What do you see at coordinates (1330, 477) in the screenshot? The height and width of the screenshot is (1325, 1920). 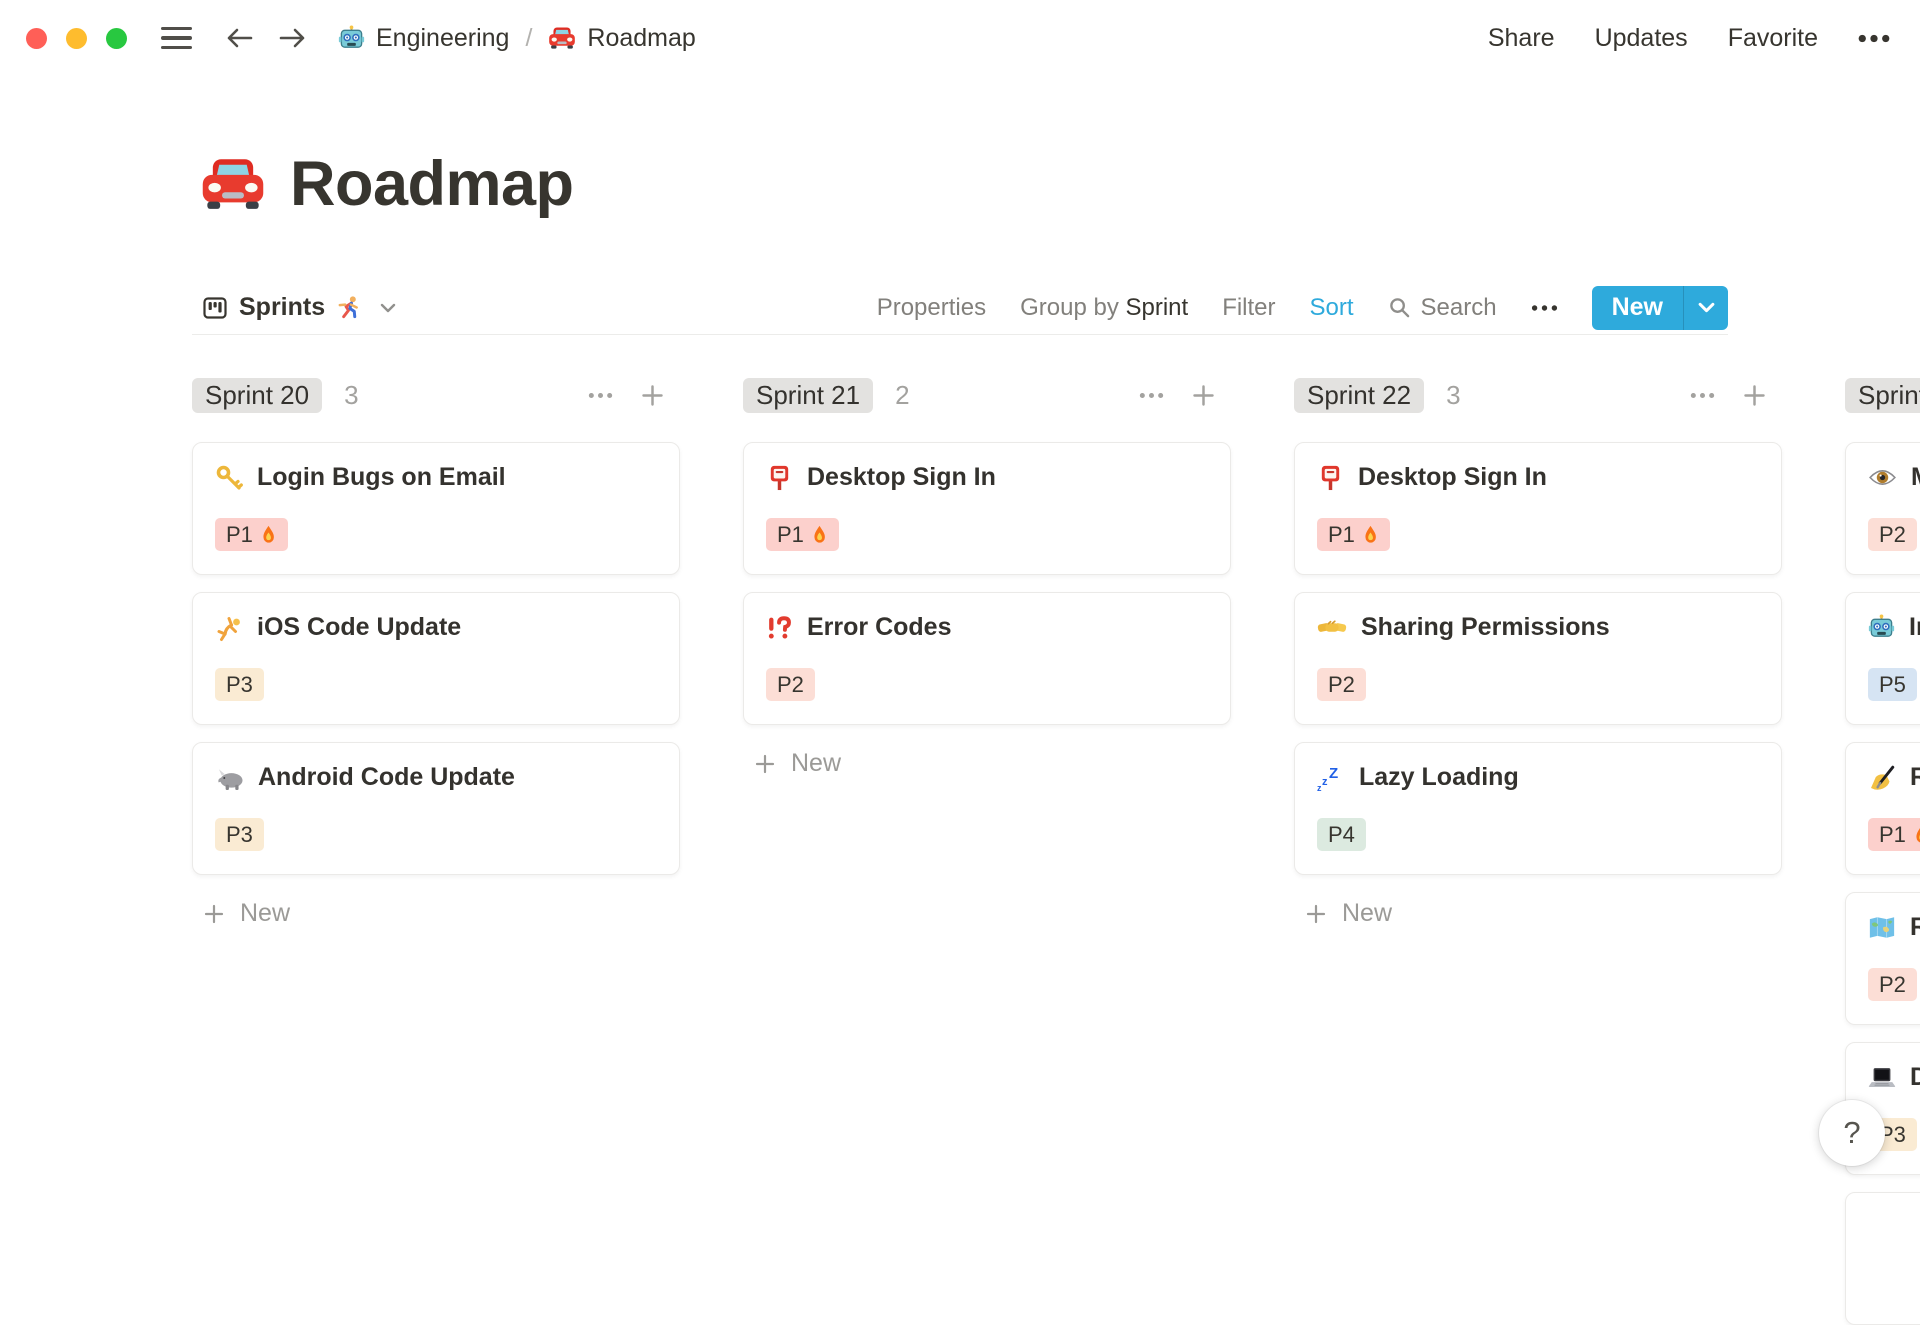 I see `postbox-emoji` at bounding box center [1330, 477].